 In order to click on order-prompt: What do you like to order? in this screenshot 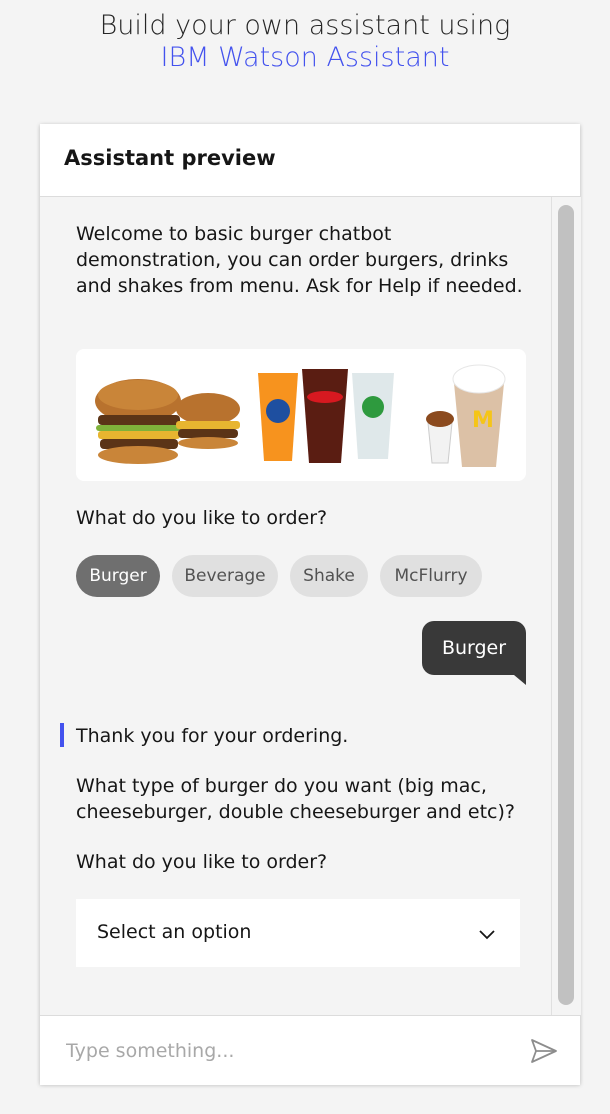, I will do `click(202, 518)`.